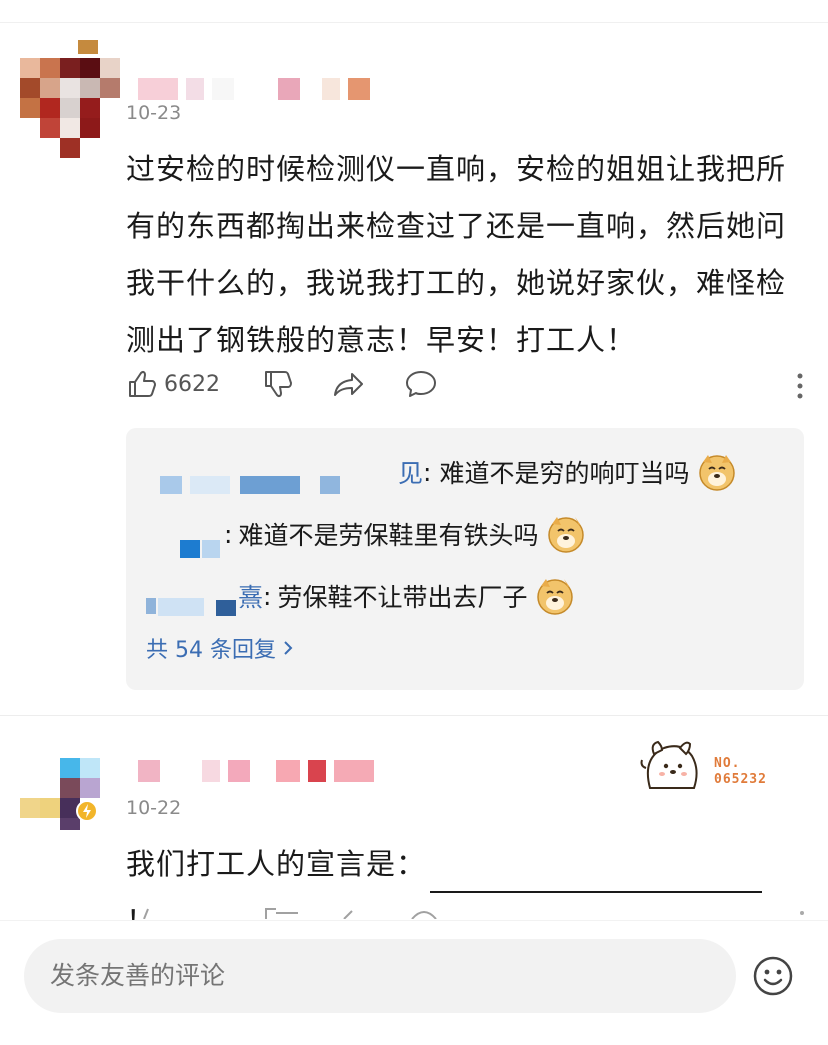 The width and height of the screenshot is (828, 1045). I want to click on like-count: 6622, so click(192, 384).